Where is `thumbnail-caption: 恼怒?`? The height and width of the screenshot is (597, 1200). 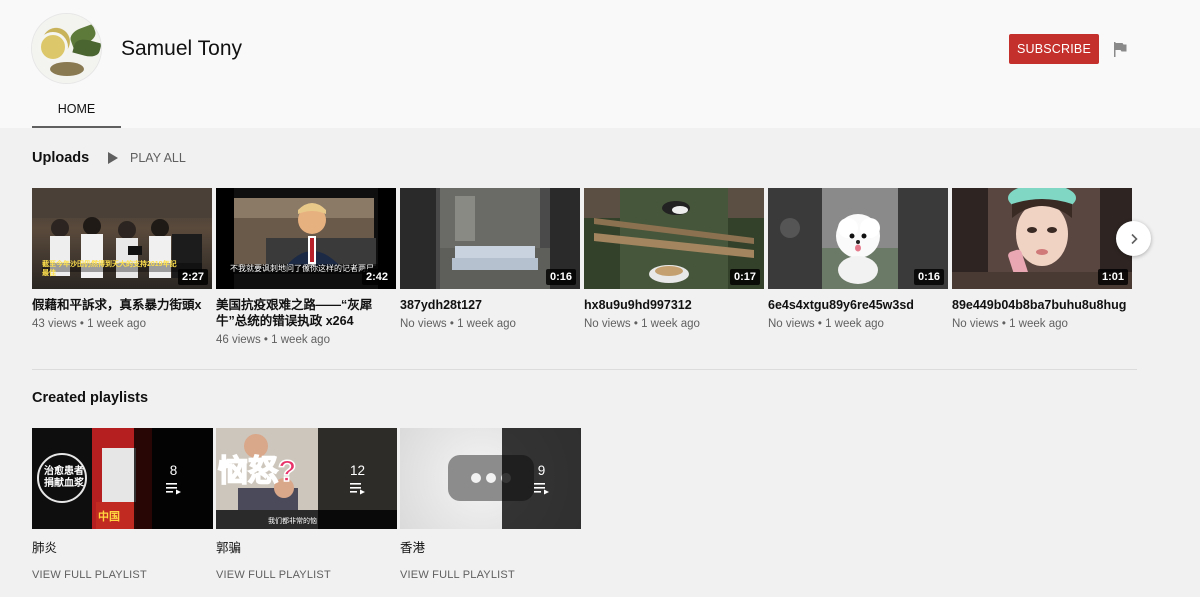
thumbnail-caption: 恼怒? is located at coordinates (257, 472).